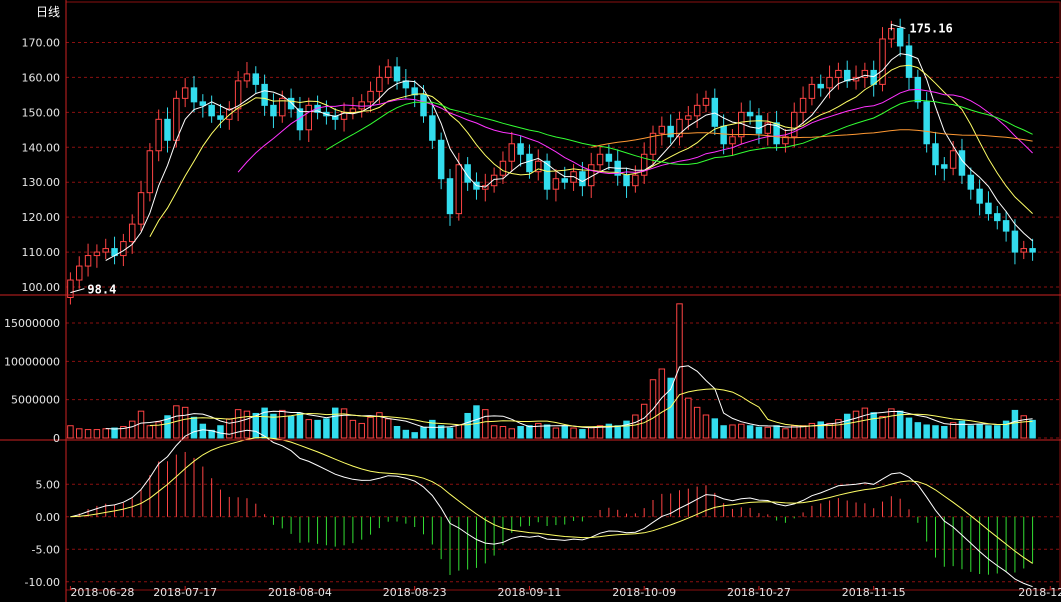 The height and width of the screenshot is (602, 1061). Describe the element at coordinates (42, 582) in the screenshot. I see `macd_panel-tick-label: -10.00` at that location.